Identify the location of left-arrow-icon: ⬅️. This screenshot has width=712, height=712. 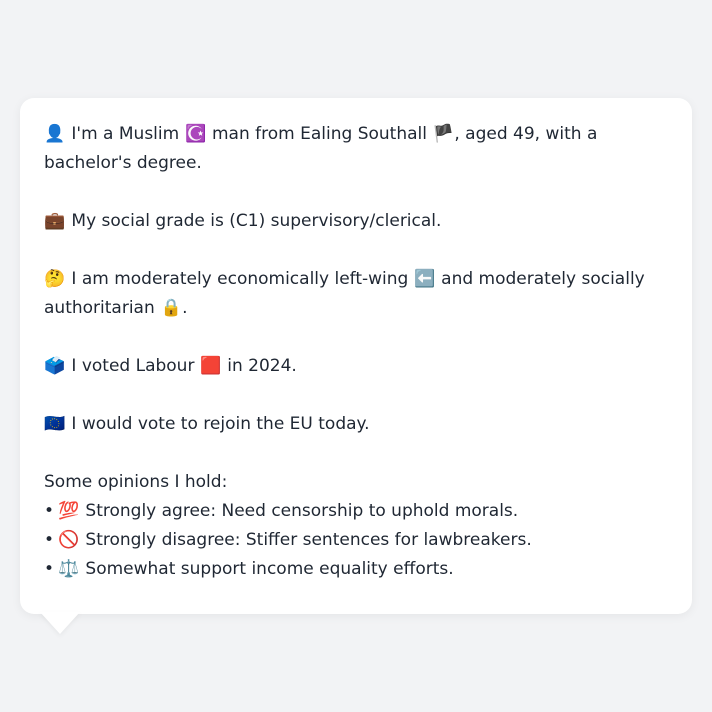
(425, 279).